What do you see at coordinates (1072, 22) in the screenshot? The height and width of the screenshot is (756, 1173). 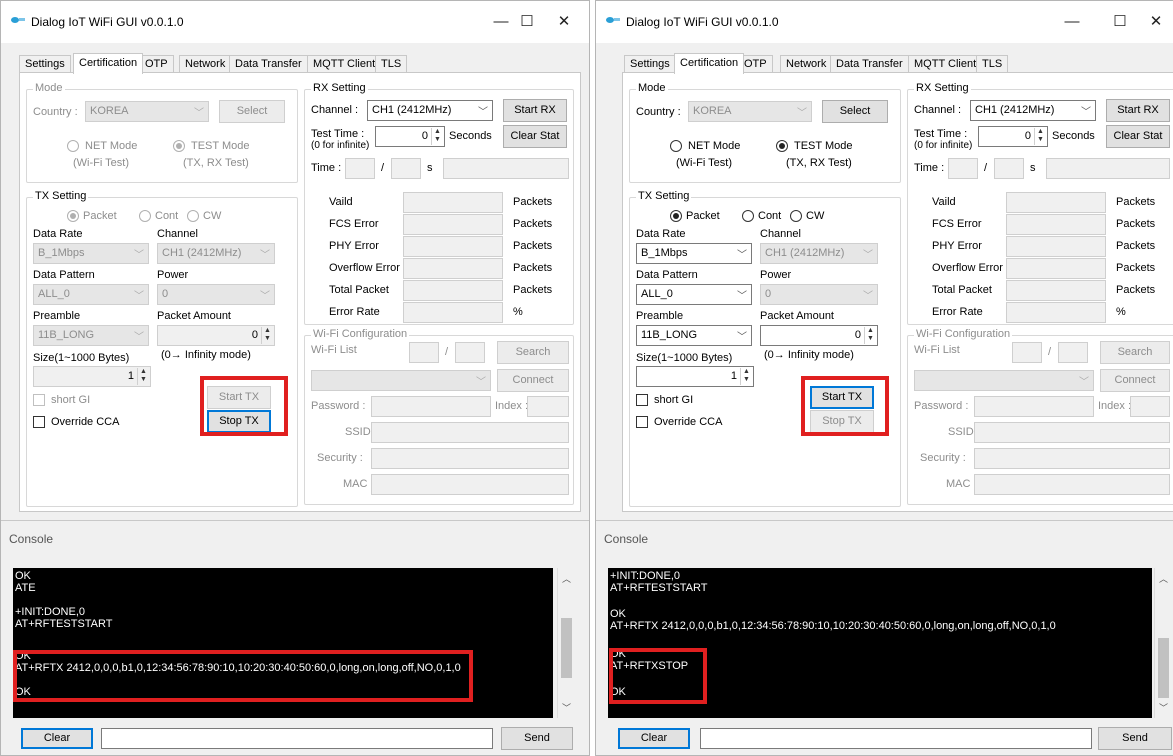 I see `minimize-button: —` at bounding box center [1072, 22].